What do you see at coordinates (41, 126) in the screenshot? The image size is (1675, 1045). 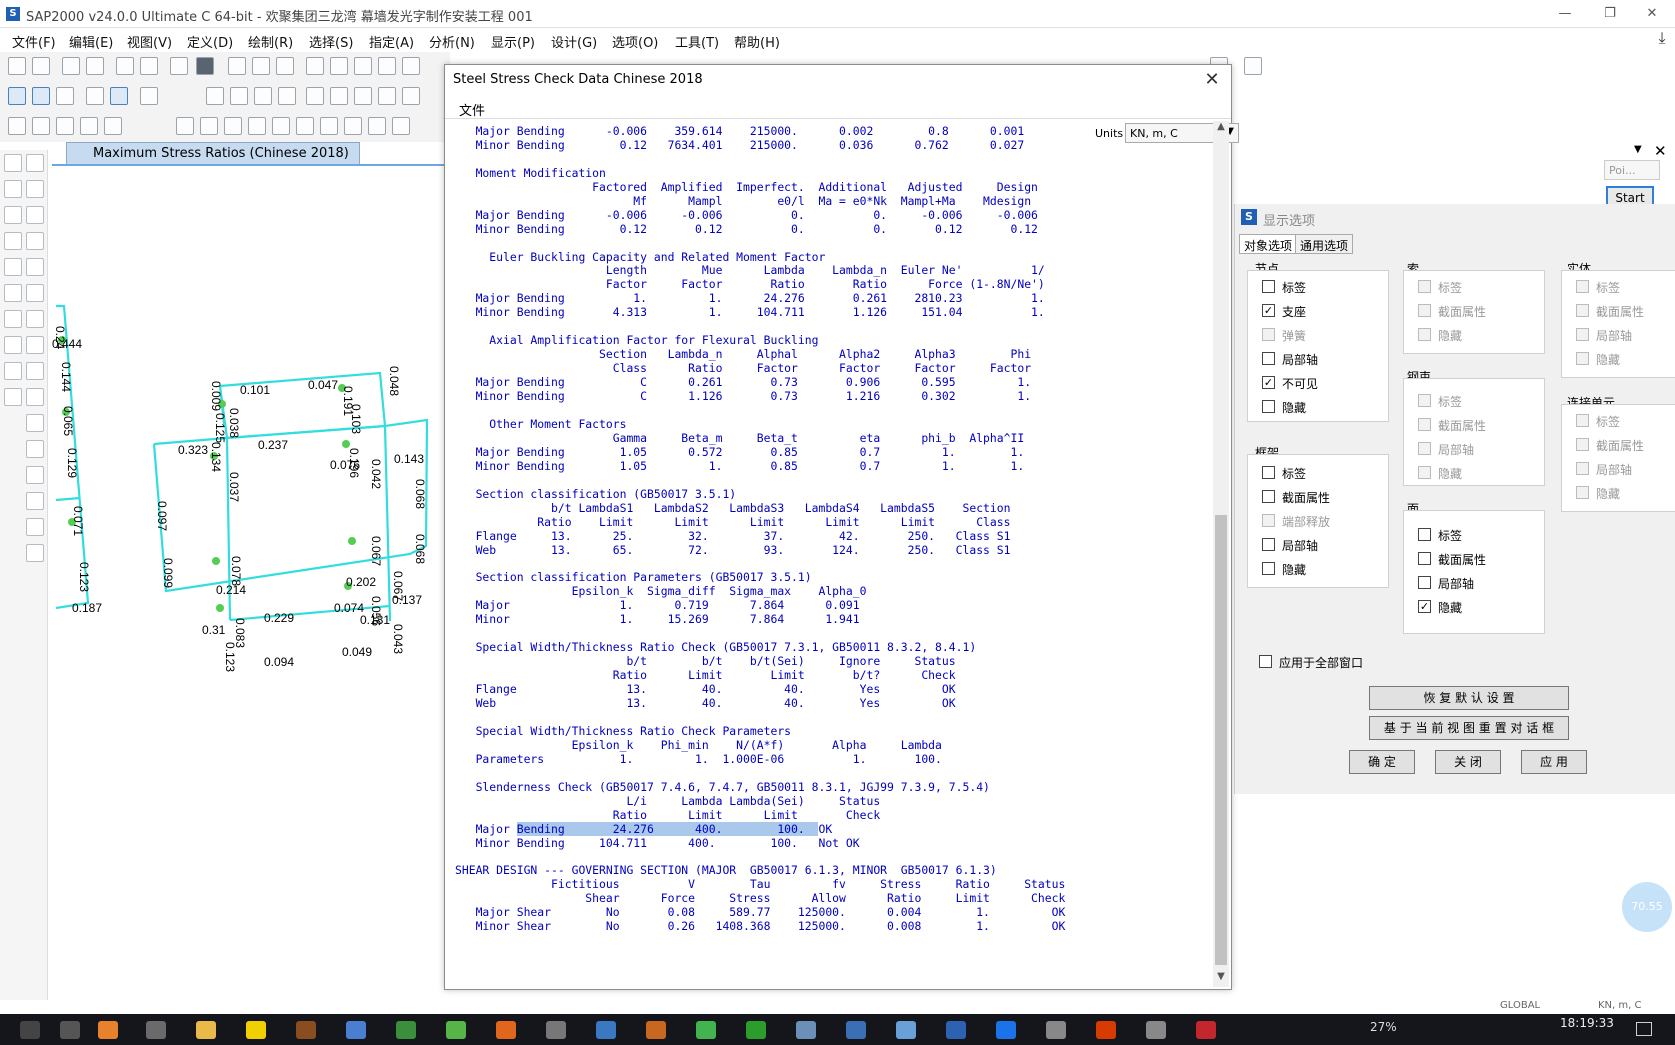 I see `assign-frame-icon` at bounding box center [41, 126].